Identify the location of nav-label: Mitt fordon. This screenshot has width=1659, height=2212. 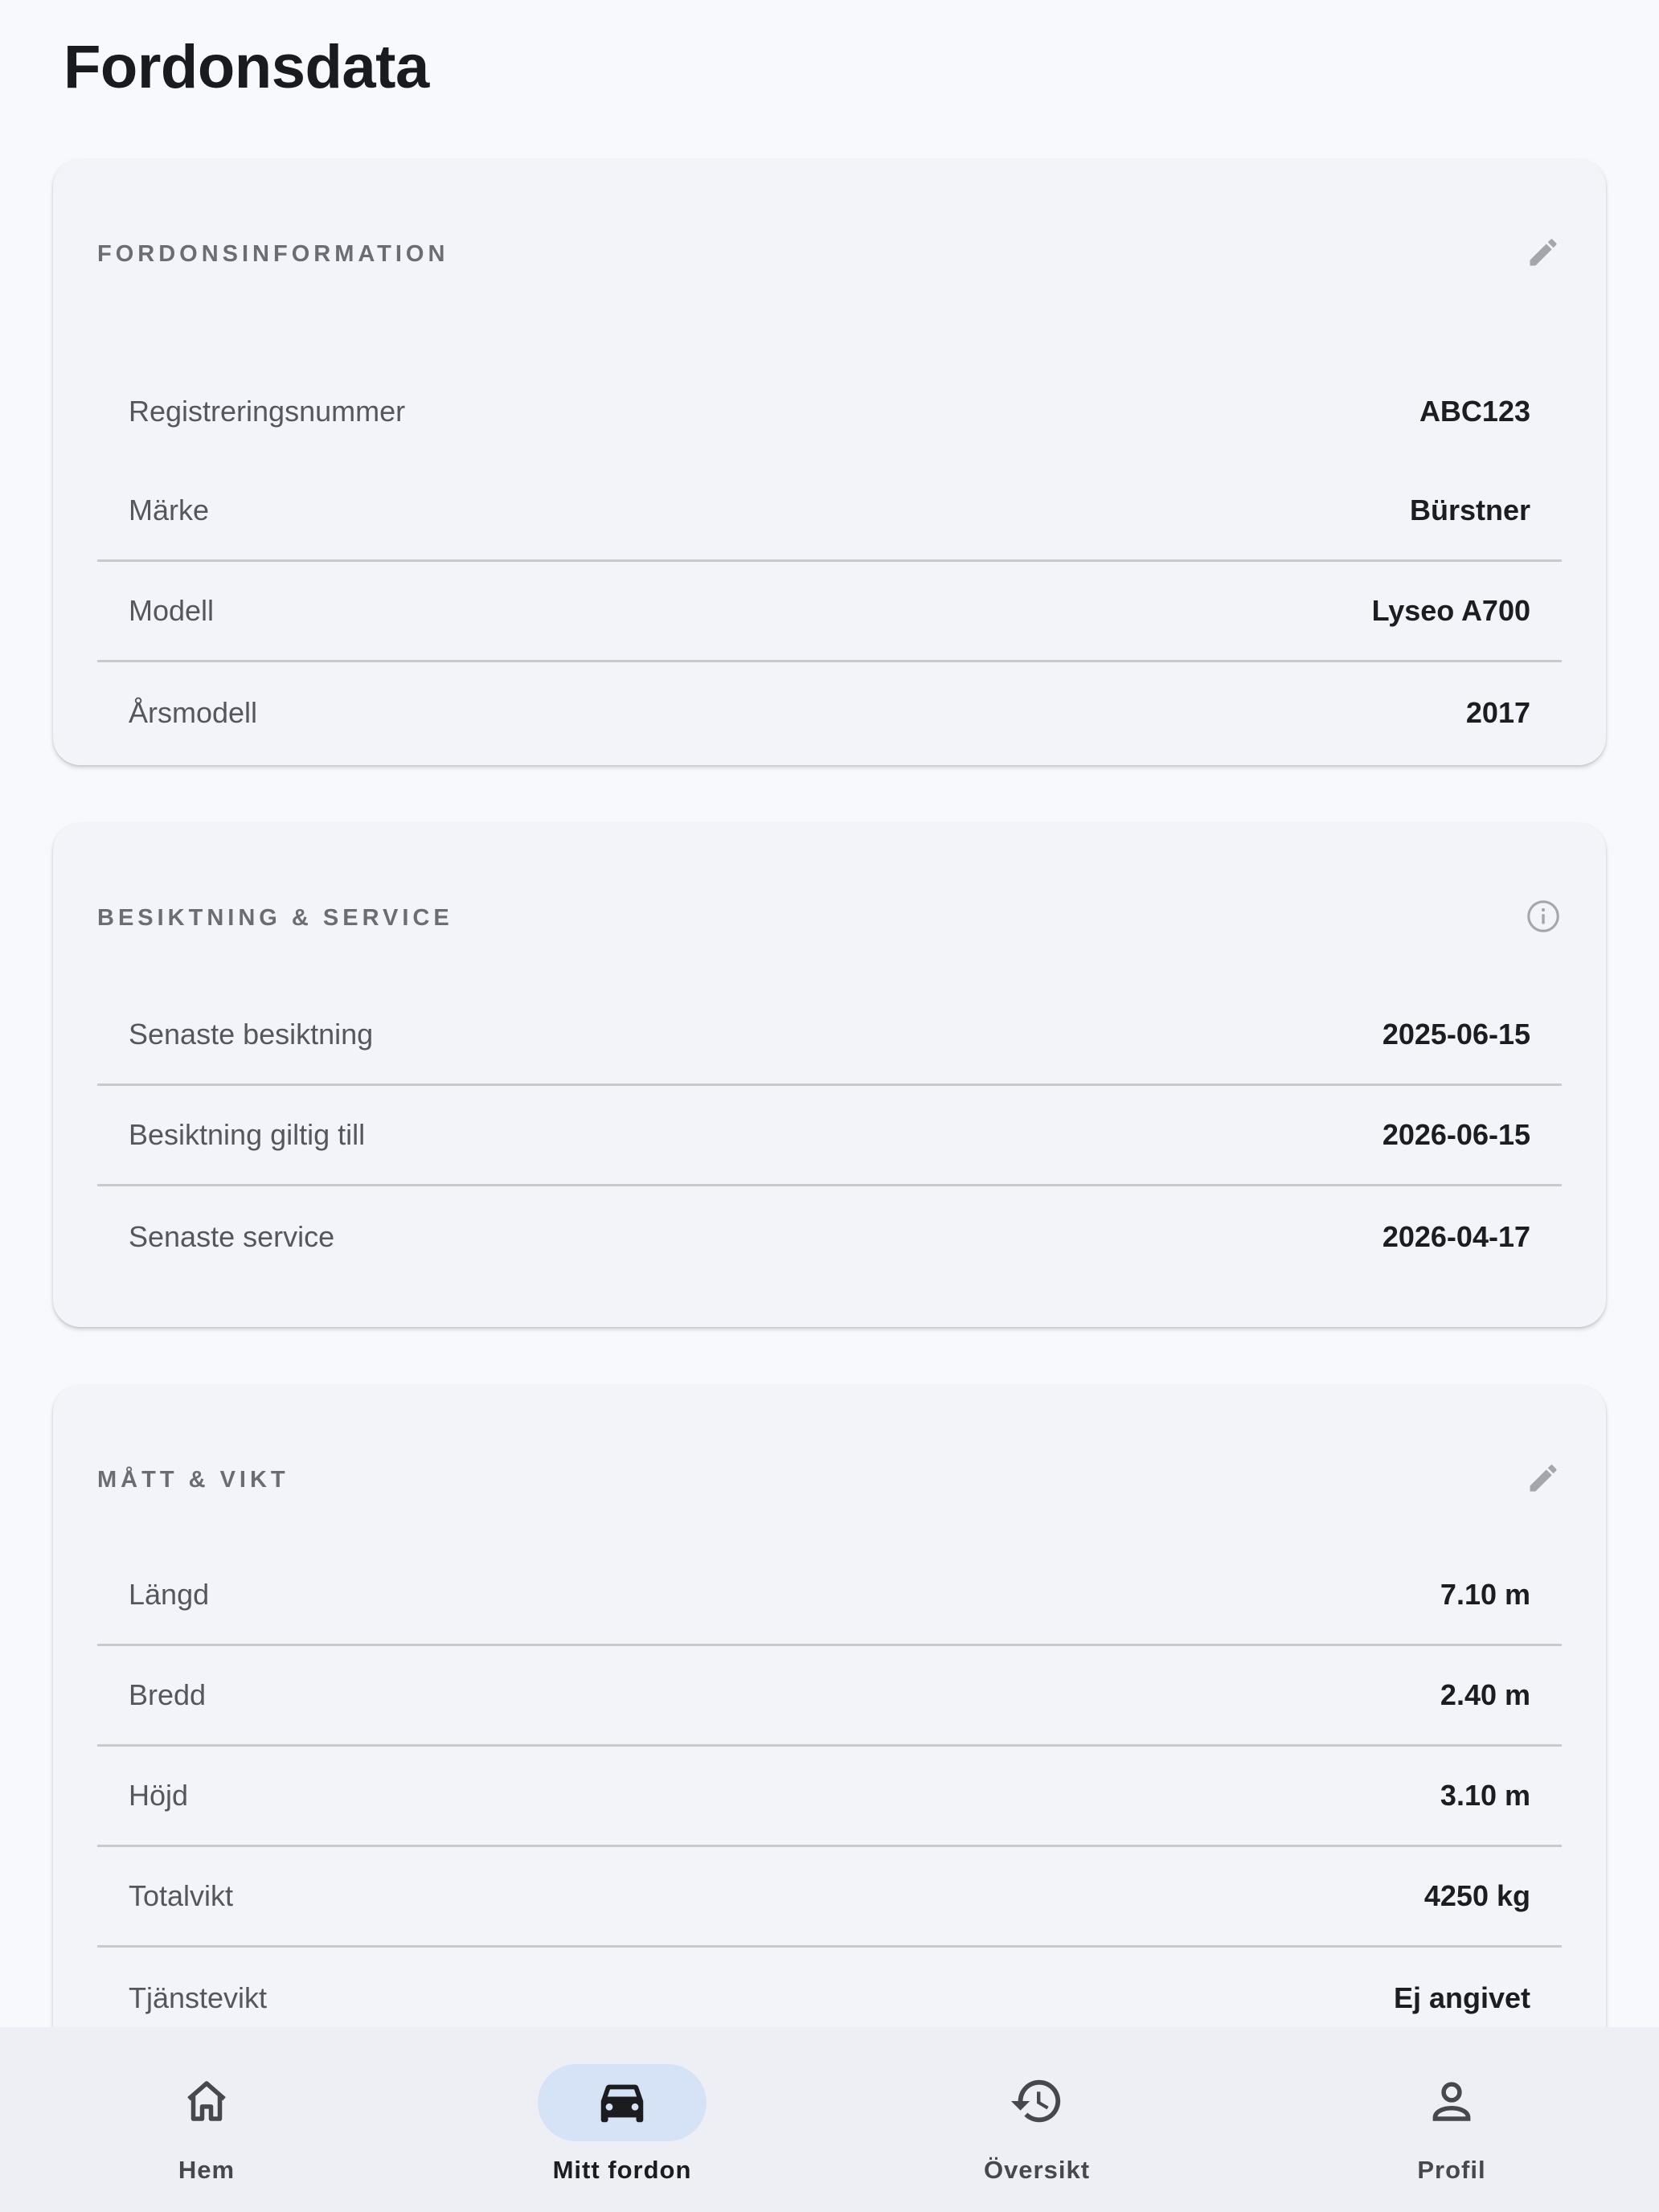
(622, 2170).